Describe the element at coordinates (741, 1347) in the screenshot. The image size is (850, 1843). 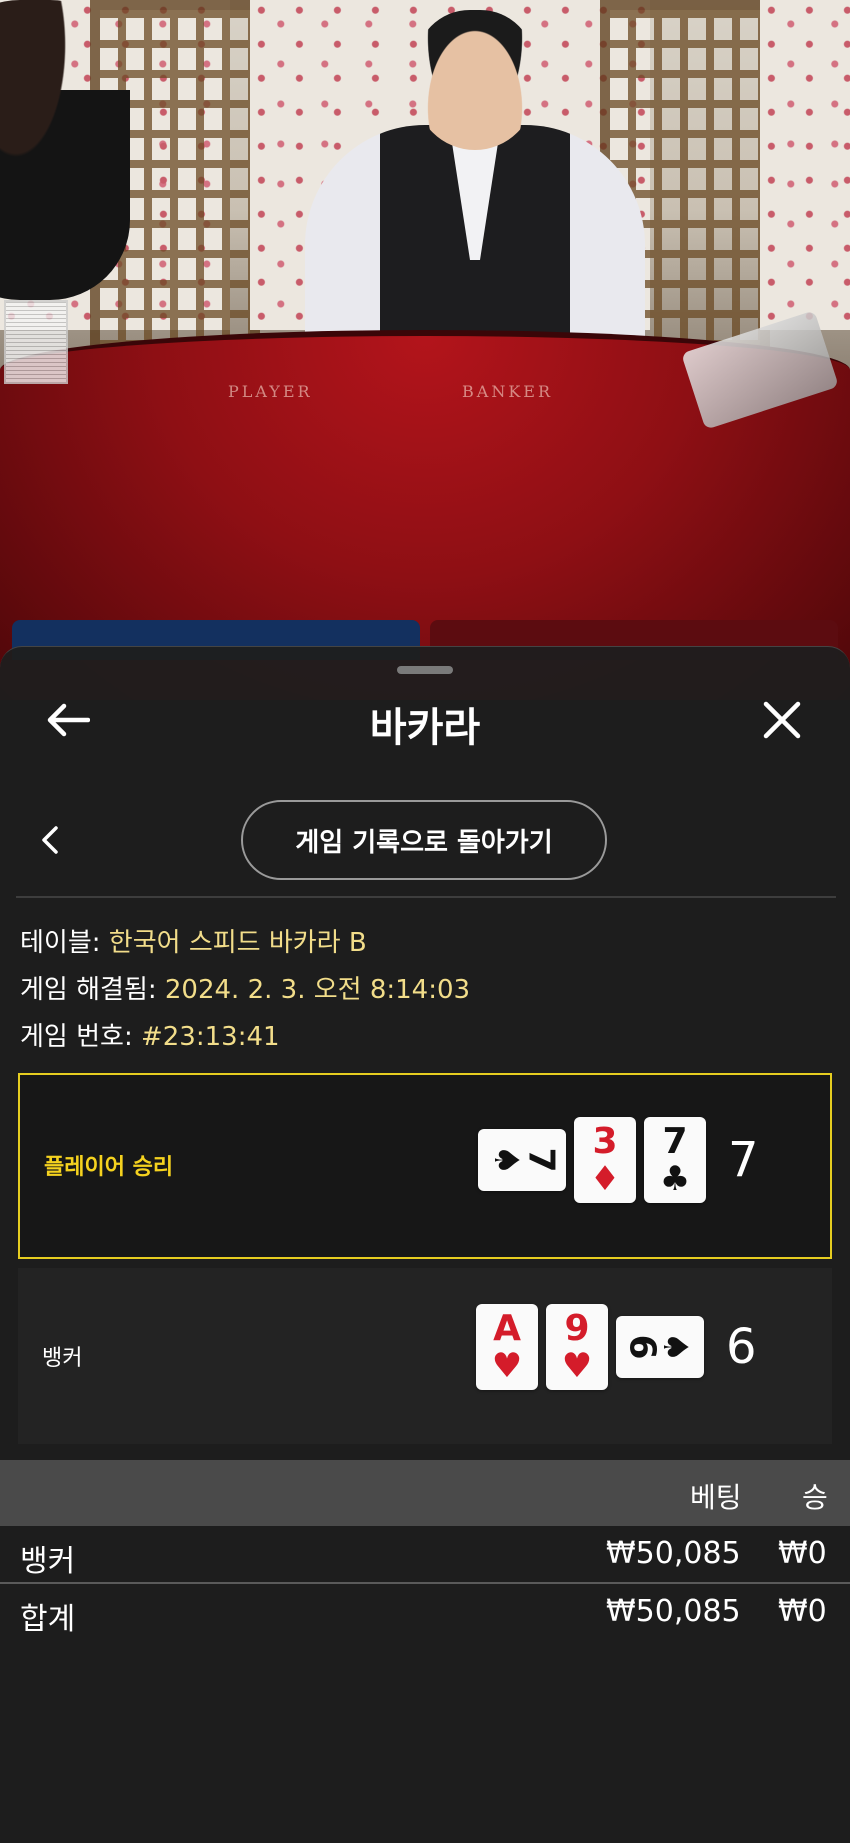
I see `banker-score: 6` at that location.